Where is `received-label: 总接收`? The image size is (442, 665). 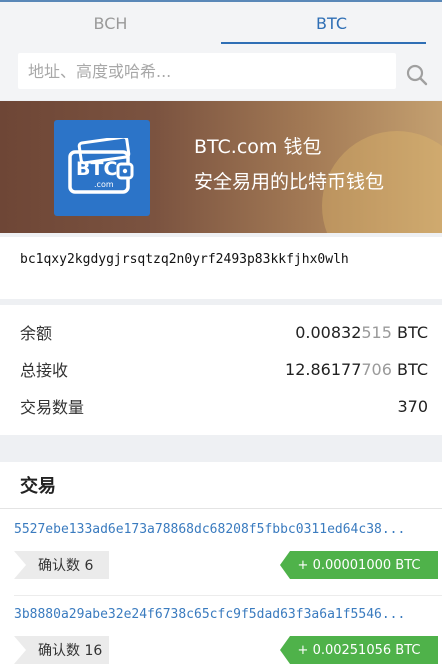 received-label: 总接收 is located at coordinates (44, 370).